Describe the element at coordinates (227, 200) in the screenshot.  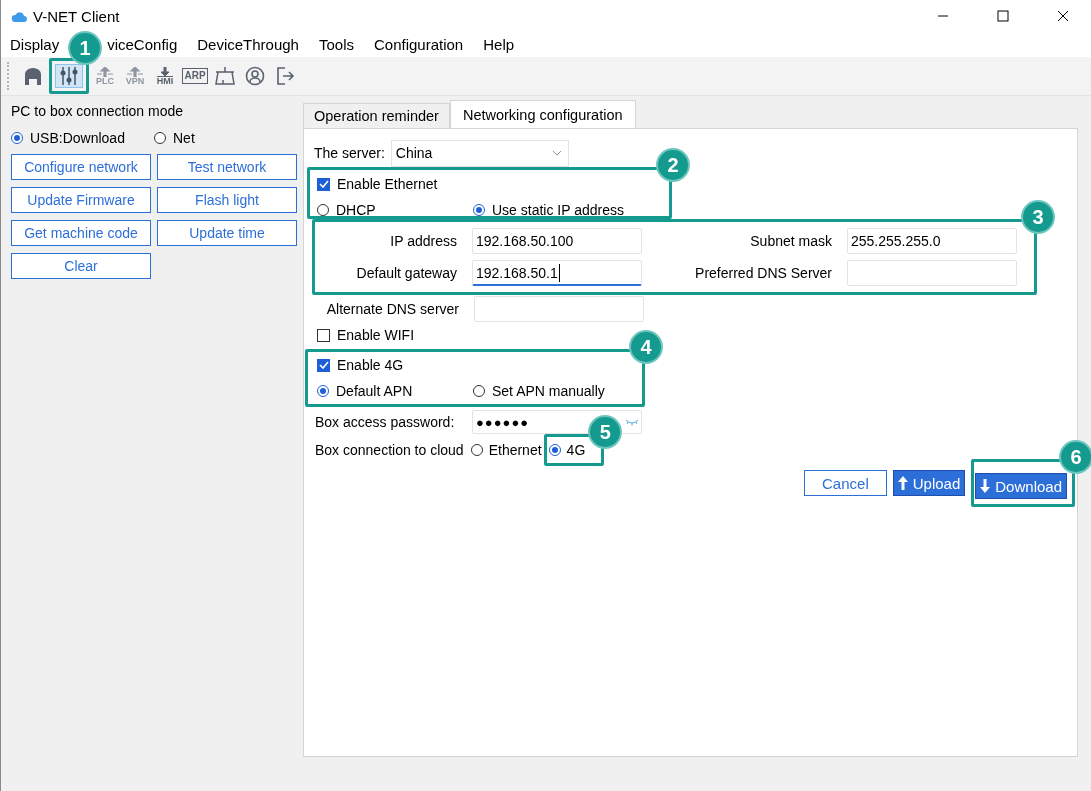
I see `action-button: Flash light` at that location.